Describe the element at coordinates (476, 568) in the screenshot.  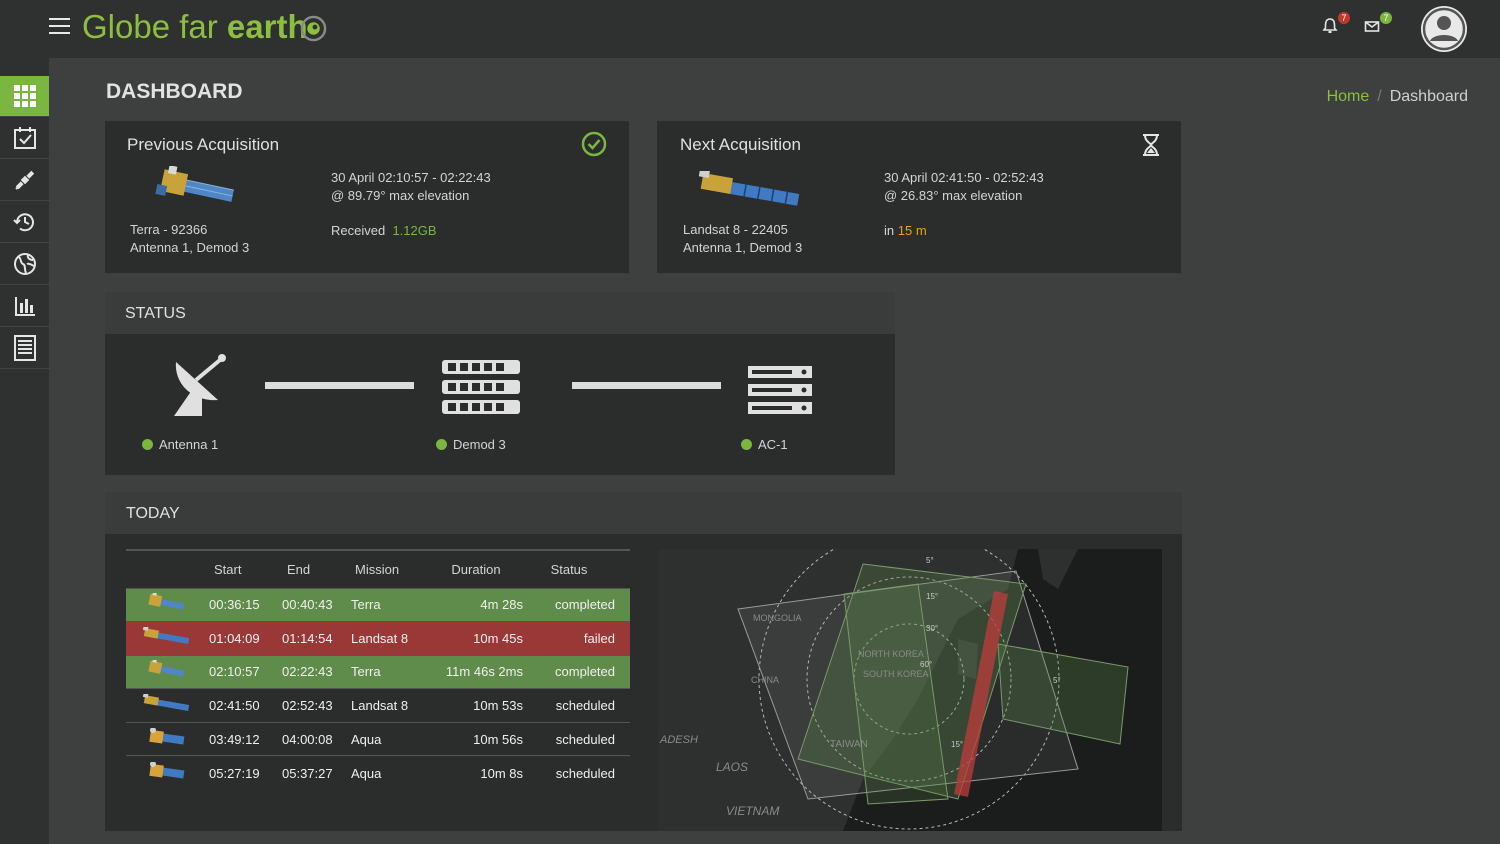
I see `col-header-duration: Duration` at that location.